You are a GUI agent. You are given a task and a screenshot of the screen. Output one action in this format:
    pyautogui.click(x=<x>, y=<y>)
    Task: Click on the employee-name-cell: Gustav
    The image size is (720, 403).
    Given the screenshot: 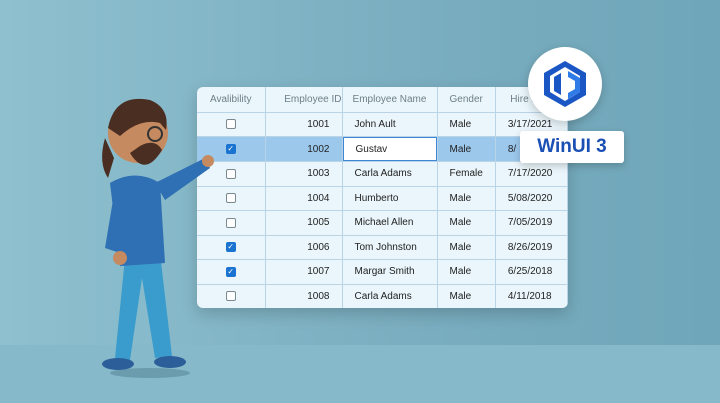 What is the action you would take?
    pyautogui.click(x=390, y=149)
    